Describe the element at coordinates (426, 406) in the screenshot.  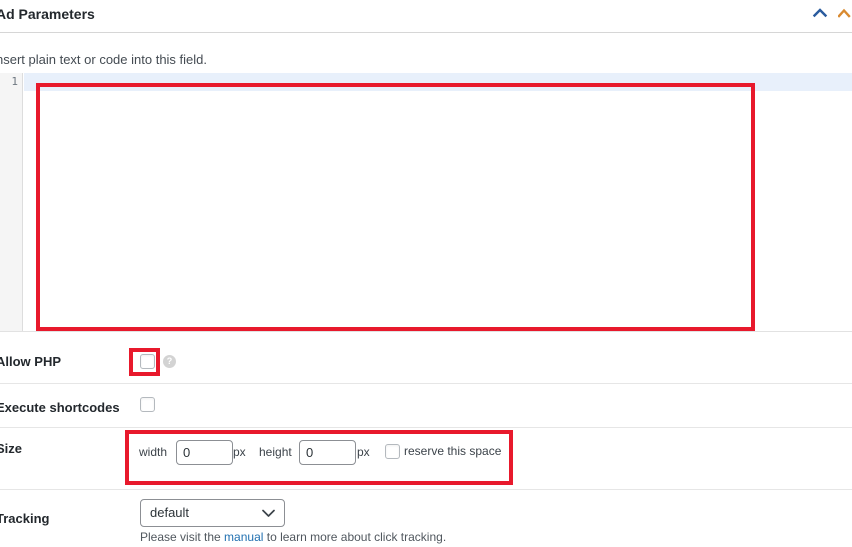
I see `row-execute-shortcodes: Execute shortcodes` at that location.